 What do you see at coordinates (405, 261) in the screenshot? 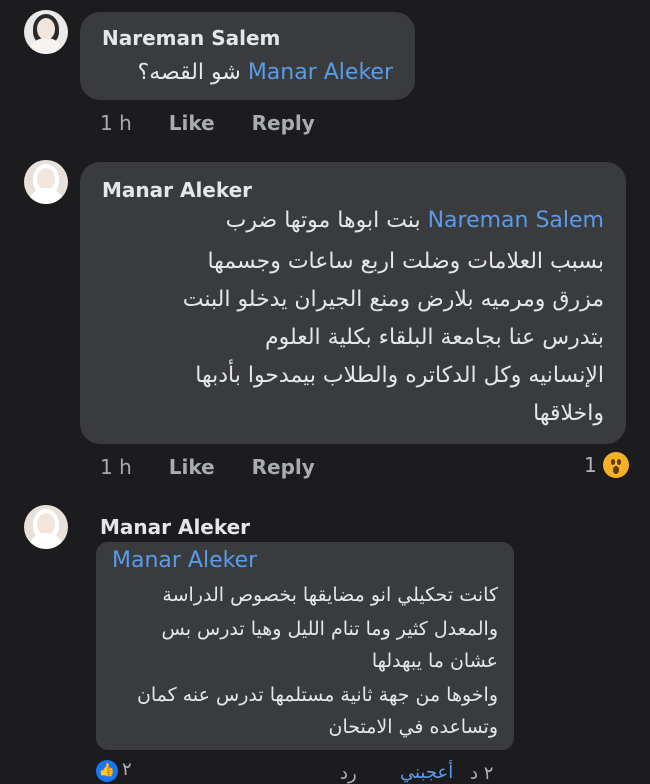
I see `comment-line: بسبب العلامات وضلت اربع ساعات وجسمها` at bounding box center [405, 261].